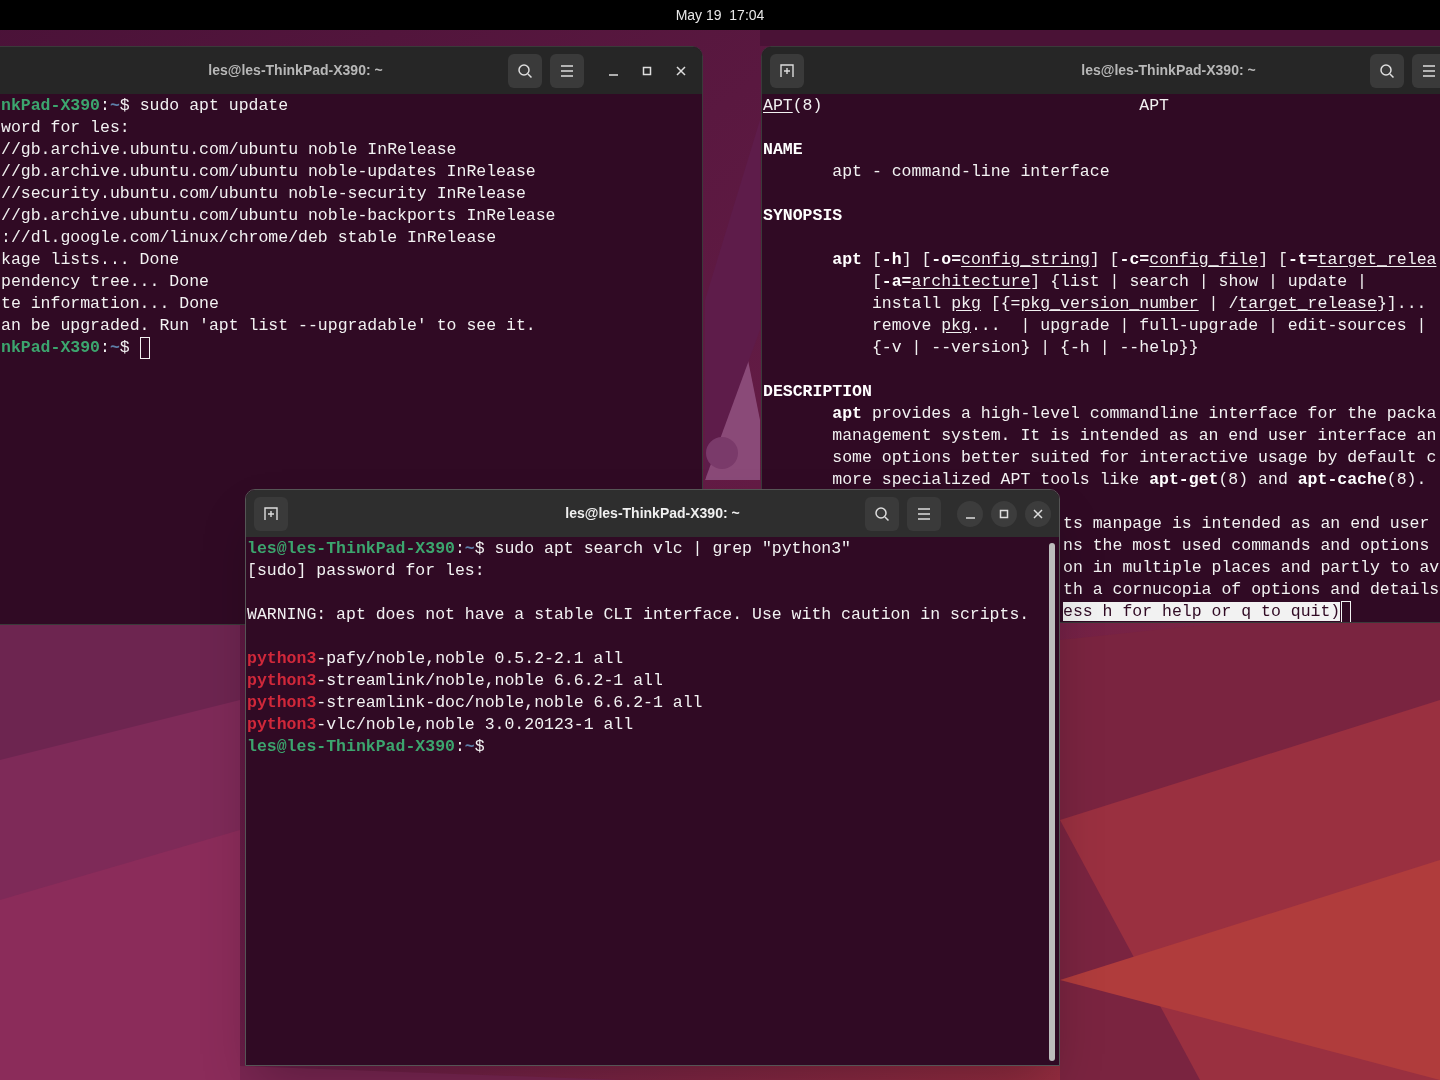  I want to click on terminal-line: python3-vlc/noble,noble 3.0.20123-1 all, so click(440, 725).